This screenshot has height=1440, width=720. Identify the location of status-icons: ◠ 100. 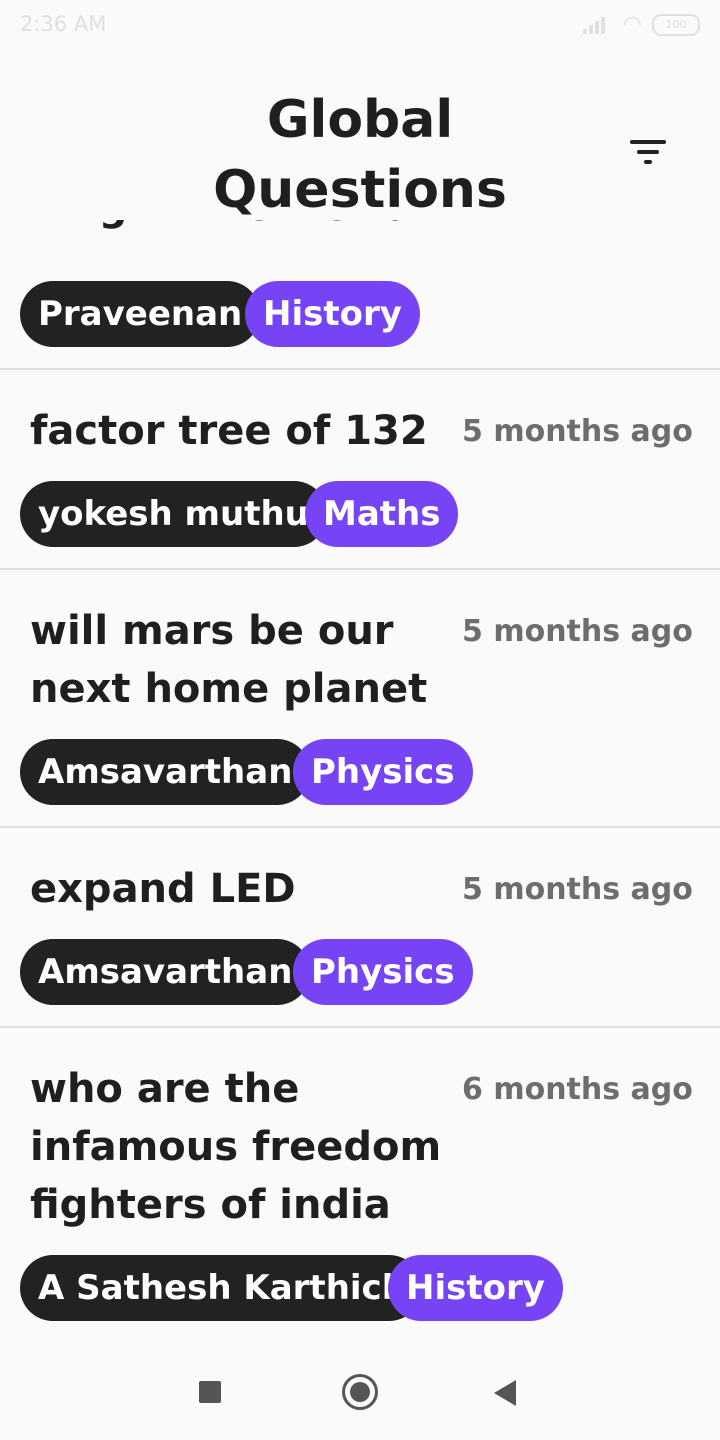
(641, 24).